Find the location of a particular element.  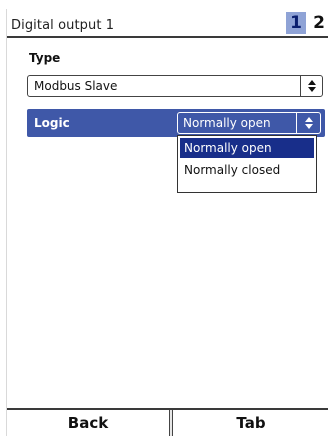

page-2-indicator: 2 is located at coordinates (318, 23).